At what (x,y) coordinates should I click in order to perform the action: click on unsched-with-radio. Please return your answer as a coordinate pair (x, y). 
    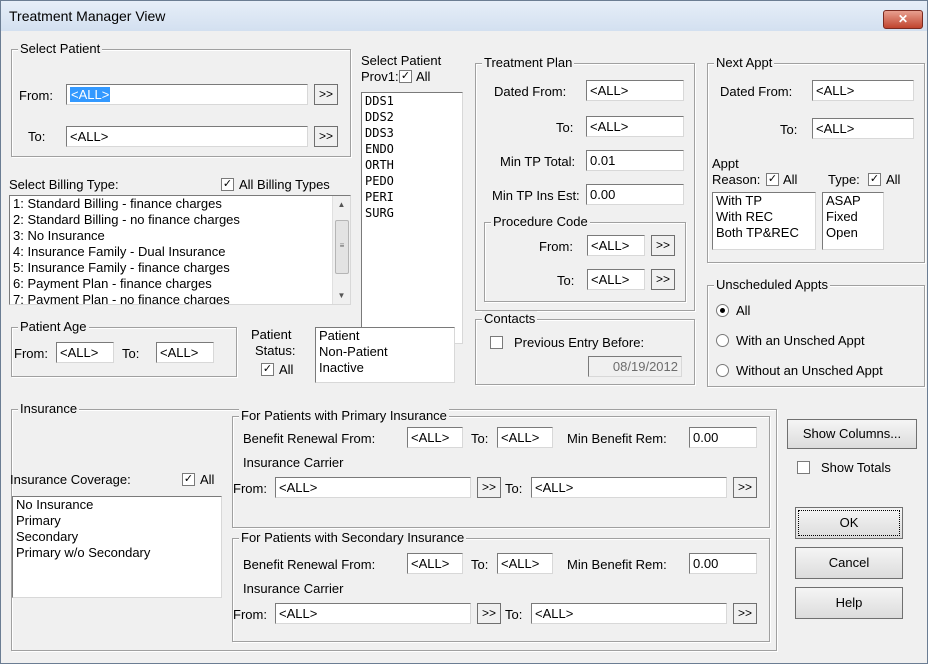
    Looking at the image, I should click on (722, 340).